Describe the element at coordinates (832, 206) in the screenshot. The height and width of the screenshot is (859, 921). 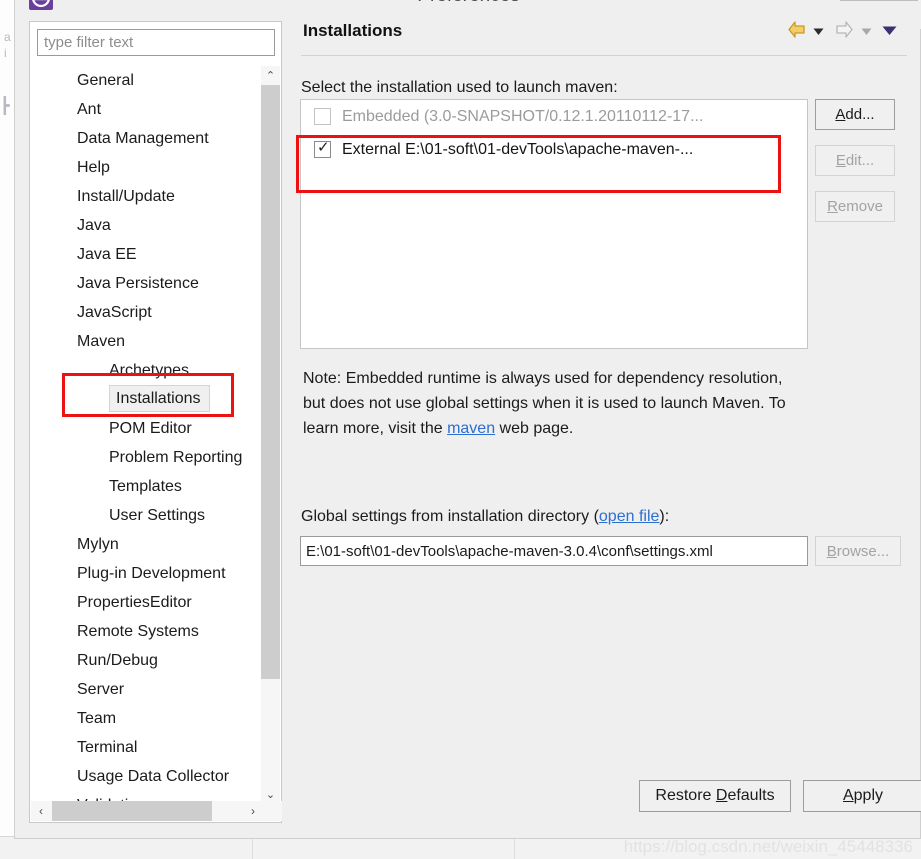
I see `remove-button-mnemonic: R` at that location.